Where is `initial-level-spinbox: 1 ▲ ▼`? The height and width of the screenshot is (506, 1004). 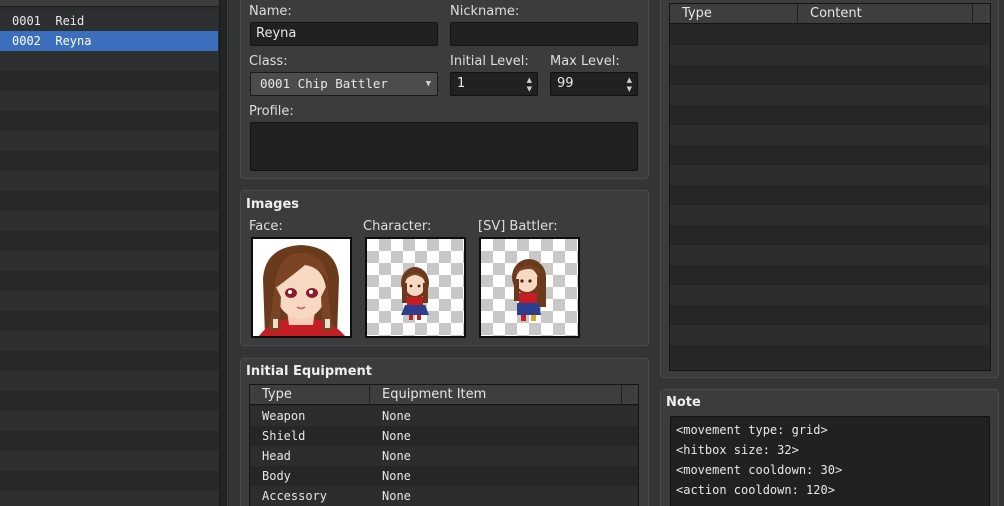 initial-level-spinbox: 1 ▲ ▼ is located at coordinates (494, 84).